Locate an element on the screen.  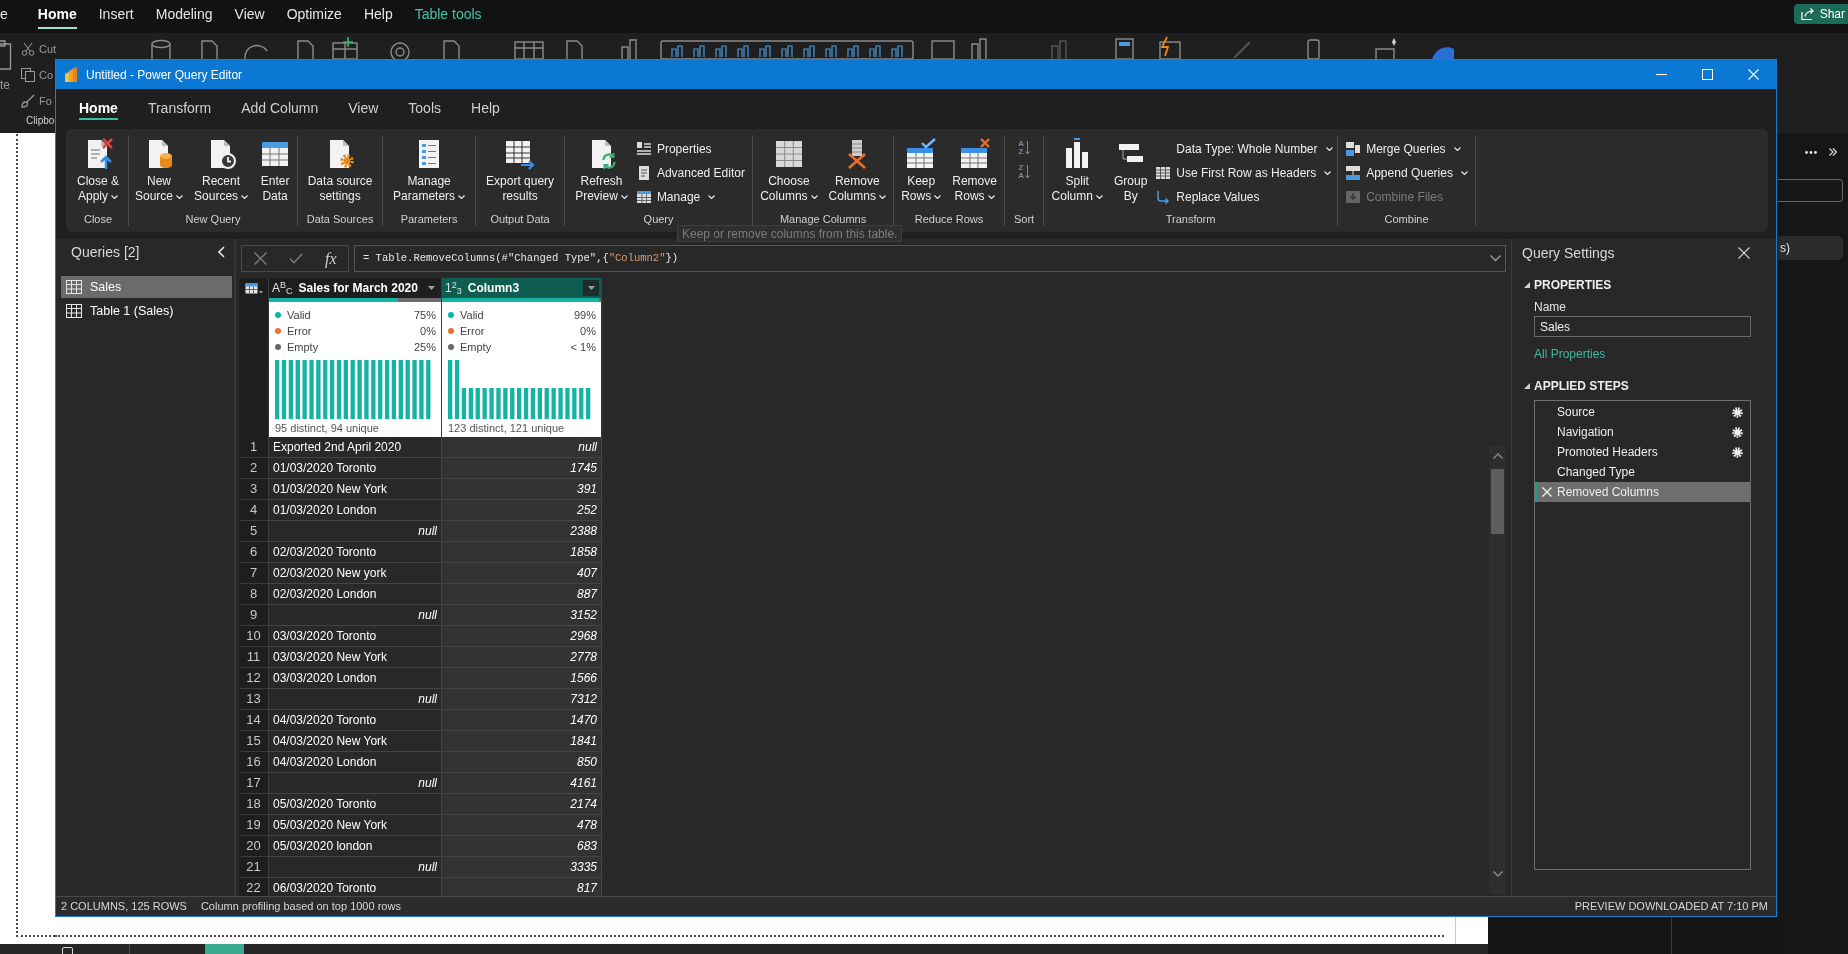
query-item: Sales is located at coordinates (146, 287).